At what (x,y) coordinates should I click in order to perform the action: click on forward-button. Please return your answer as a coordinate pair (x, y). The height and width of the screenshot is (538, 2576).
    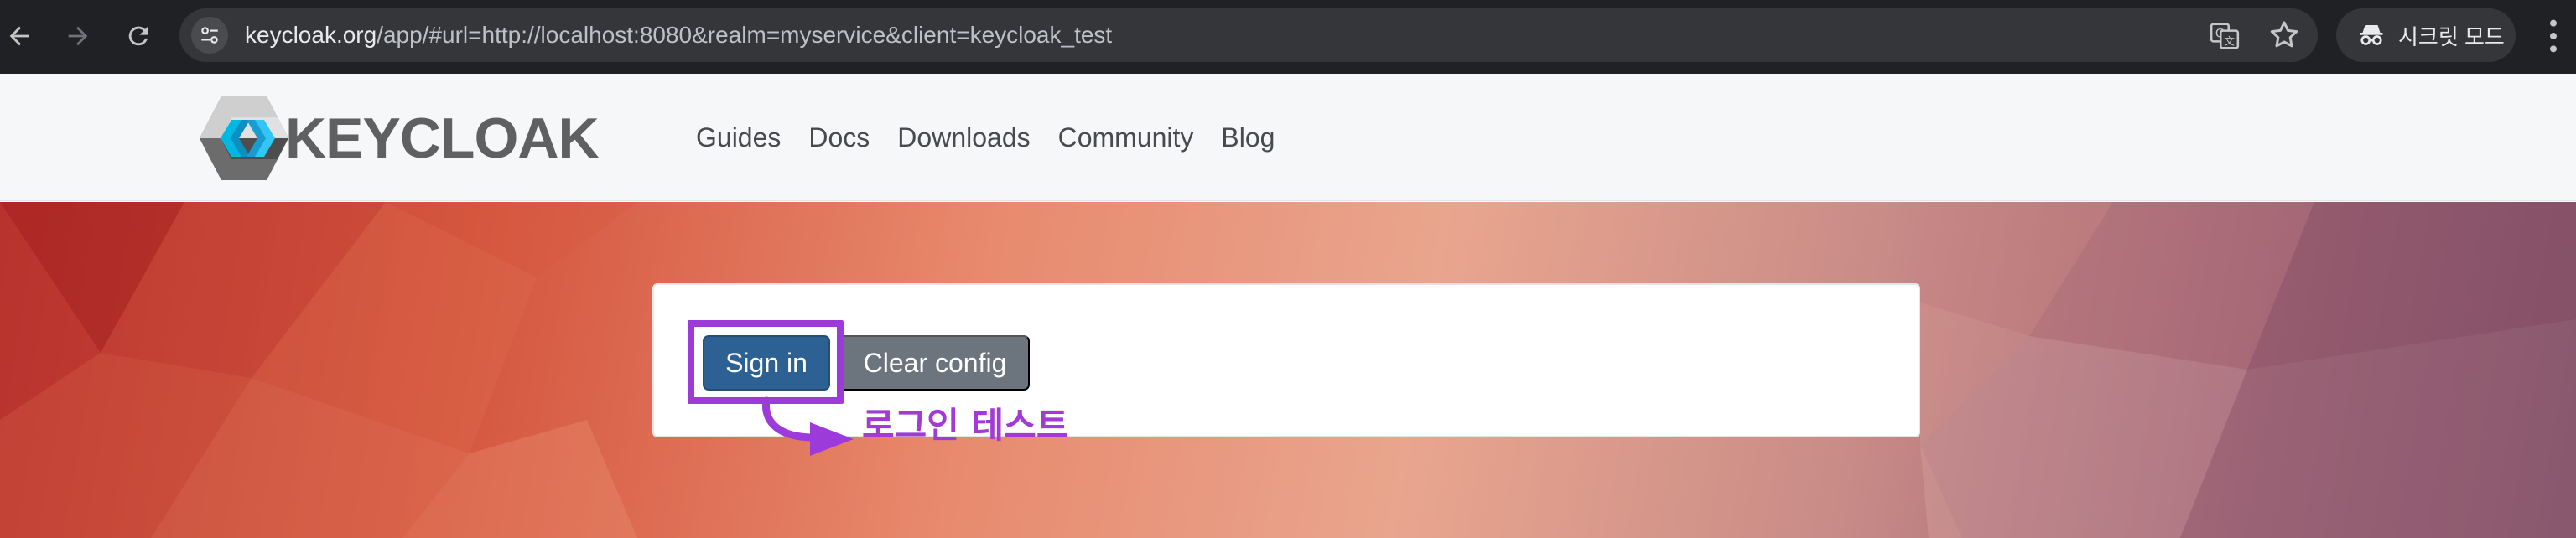
    Looking at the image, I should click on (78, 36).